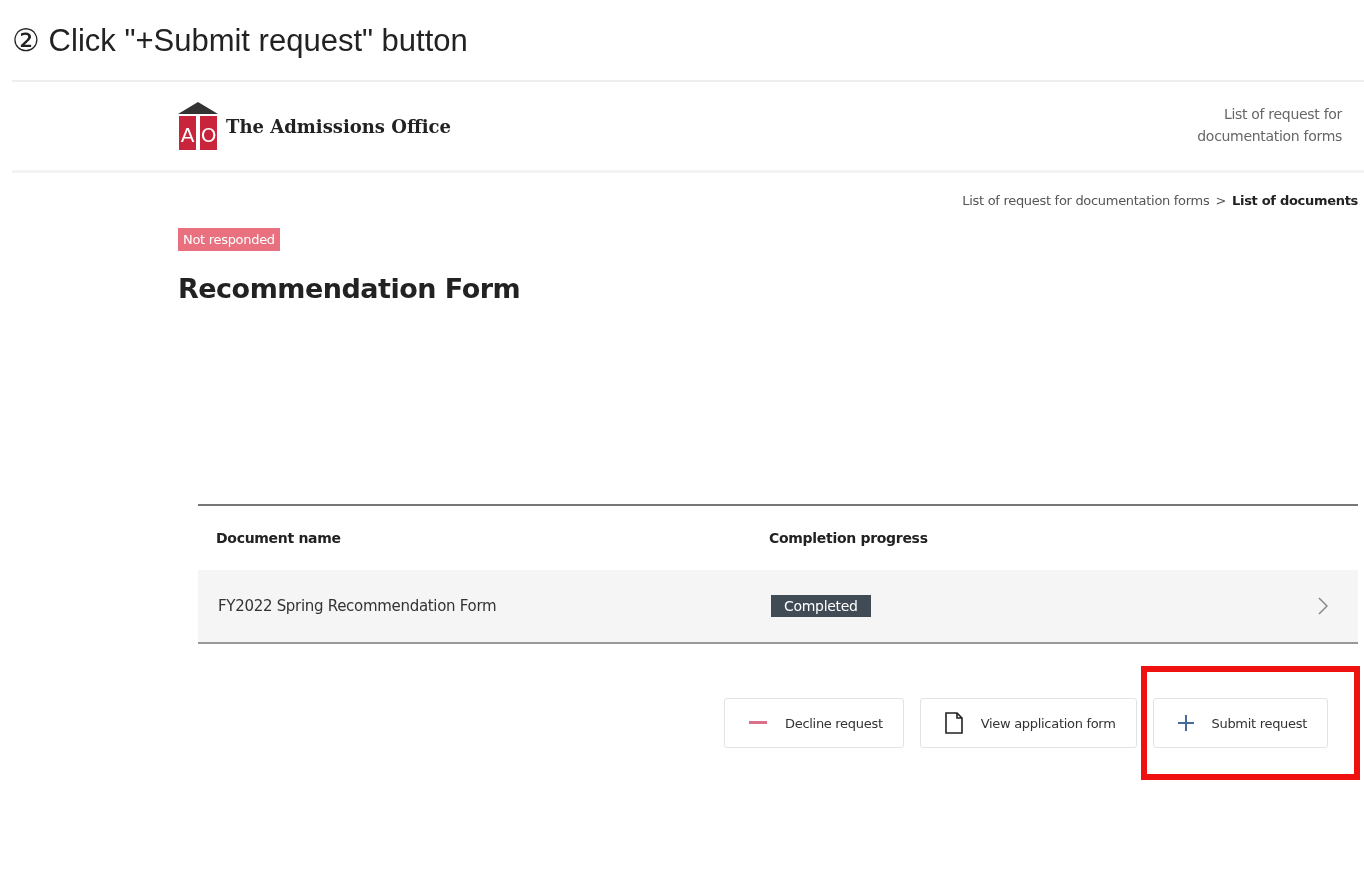 The width and height of the screenshot is (1364, 876). What do you see at coordinates (1086, 200) in the screenshot?
I see `breadcrumb-link: List of request for documentation forms` at bounding box center [1086, 200].